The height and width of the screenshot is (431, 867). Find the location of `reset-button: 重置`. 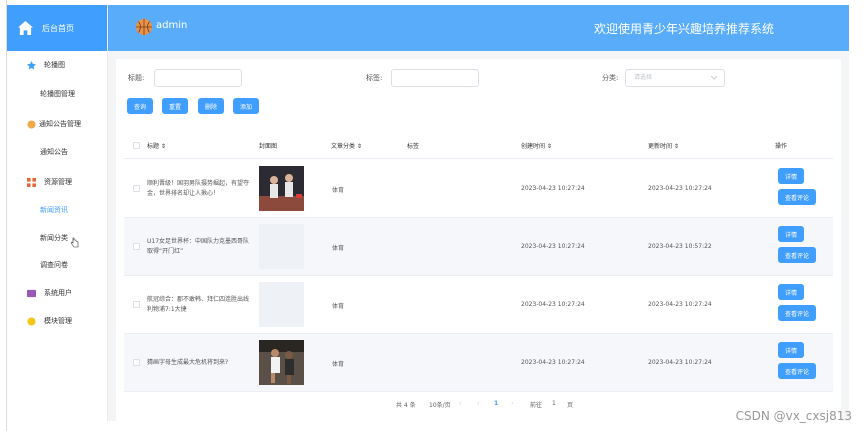

reset-button: 重置 is located at coordinates (175, 106).